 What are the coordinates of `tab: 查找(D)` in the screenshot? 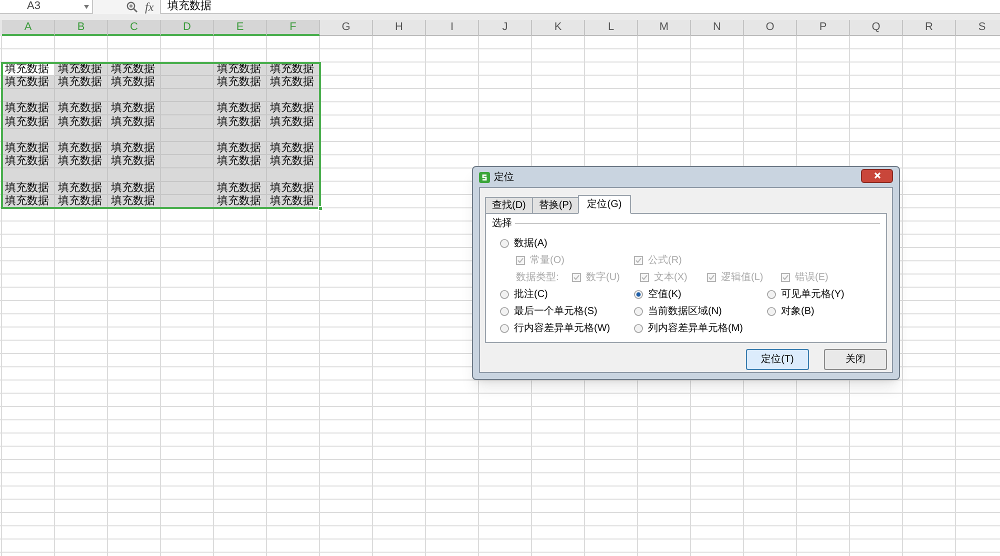 It's located at (509, 205).